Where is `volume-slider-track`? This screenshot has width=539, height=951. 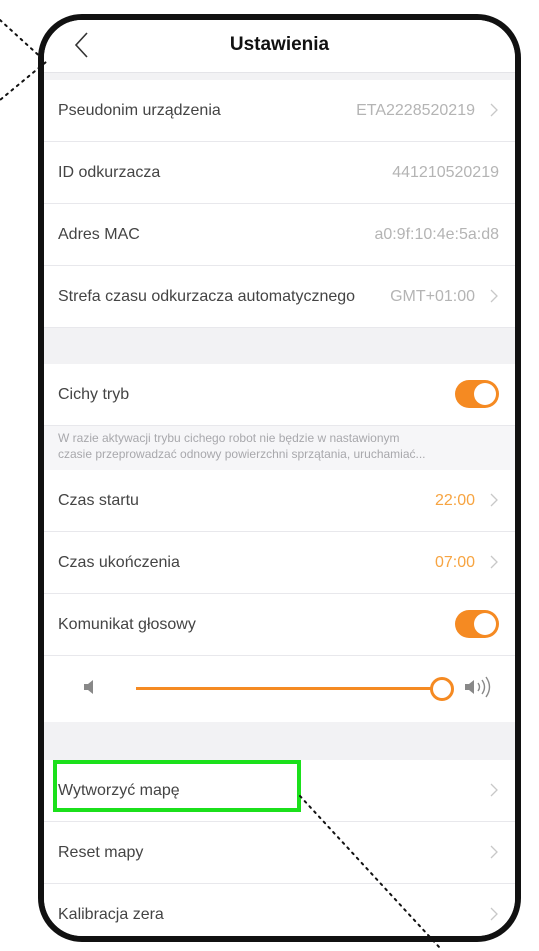
volume-slider-track is located at coordinates (289, 688).